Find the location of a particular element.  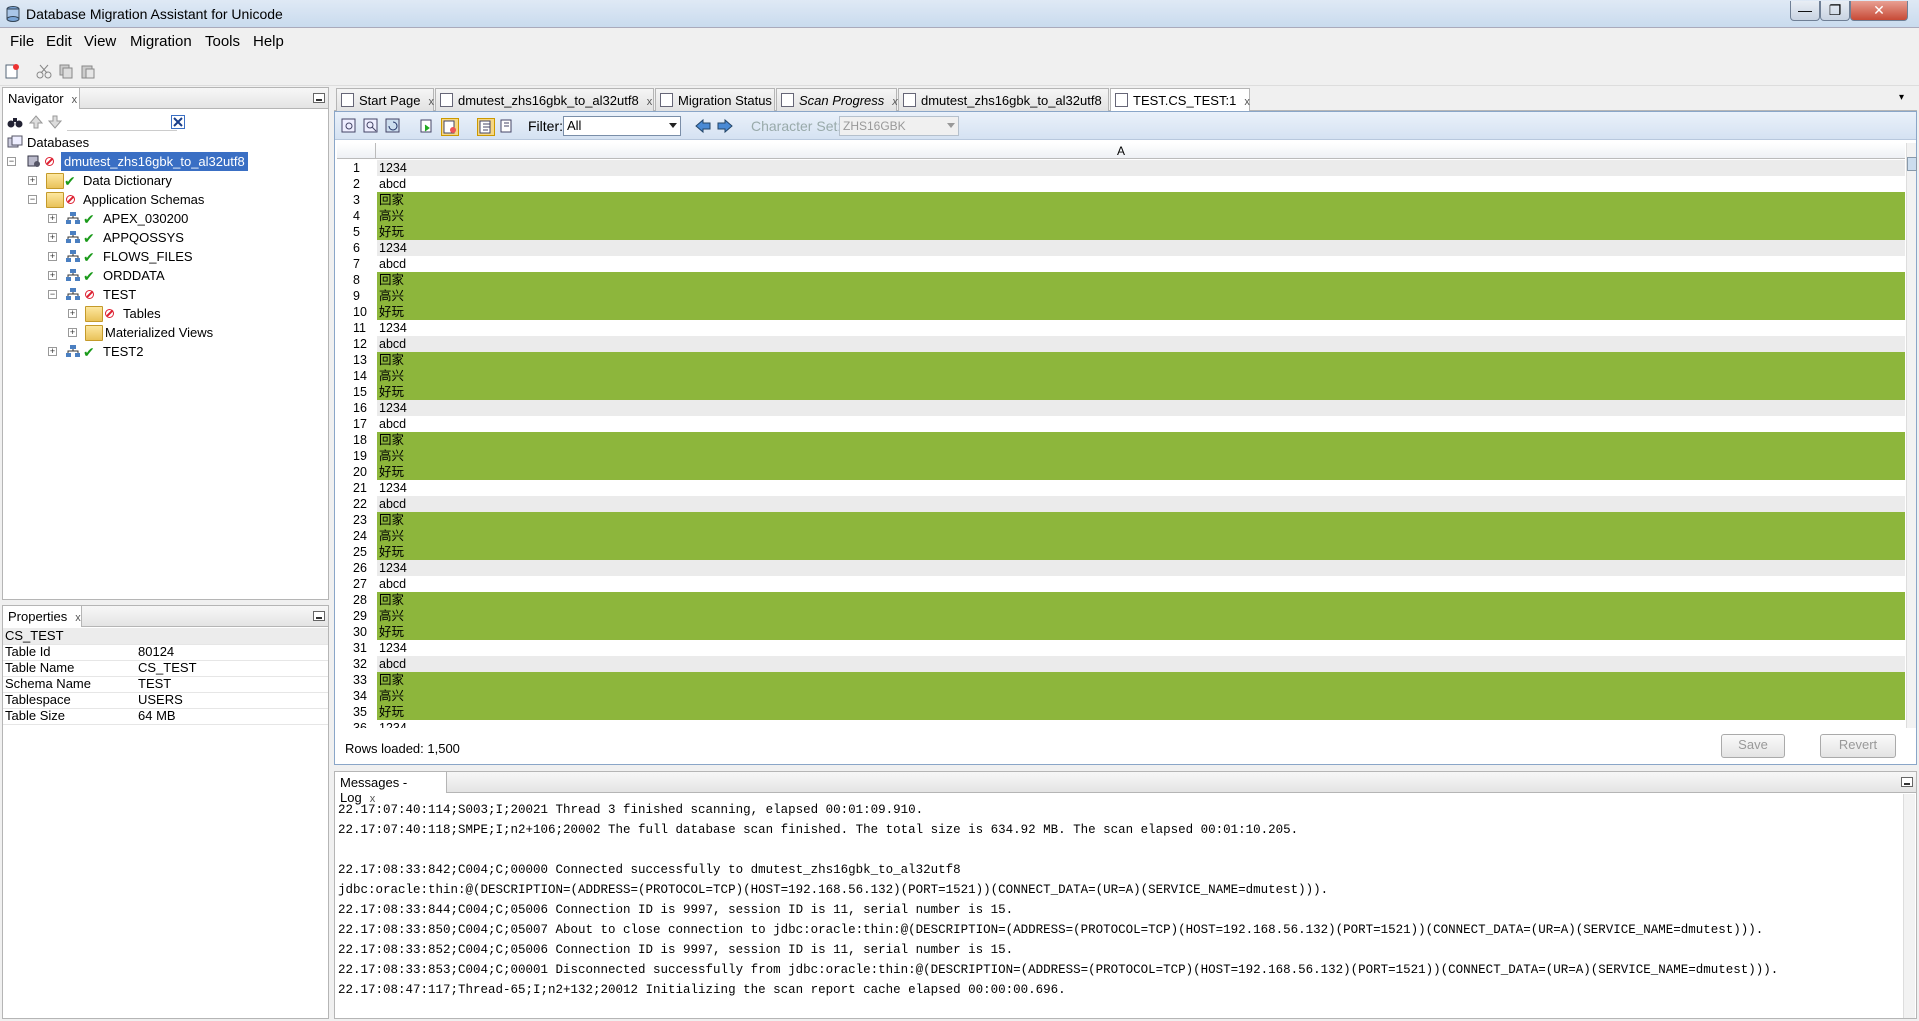

tab-navigator: Navigator x is located at coordinates (41, 98).